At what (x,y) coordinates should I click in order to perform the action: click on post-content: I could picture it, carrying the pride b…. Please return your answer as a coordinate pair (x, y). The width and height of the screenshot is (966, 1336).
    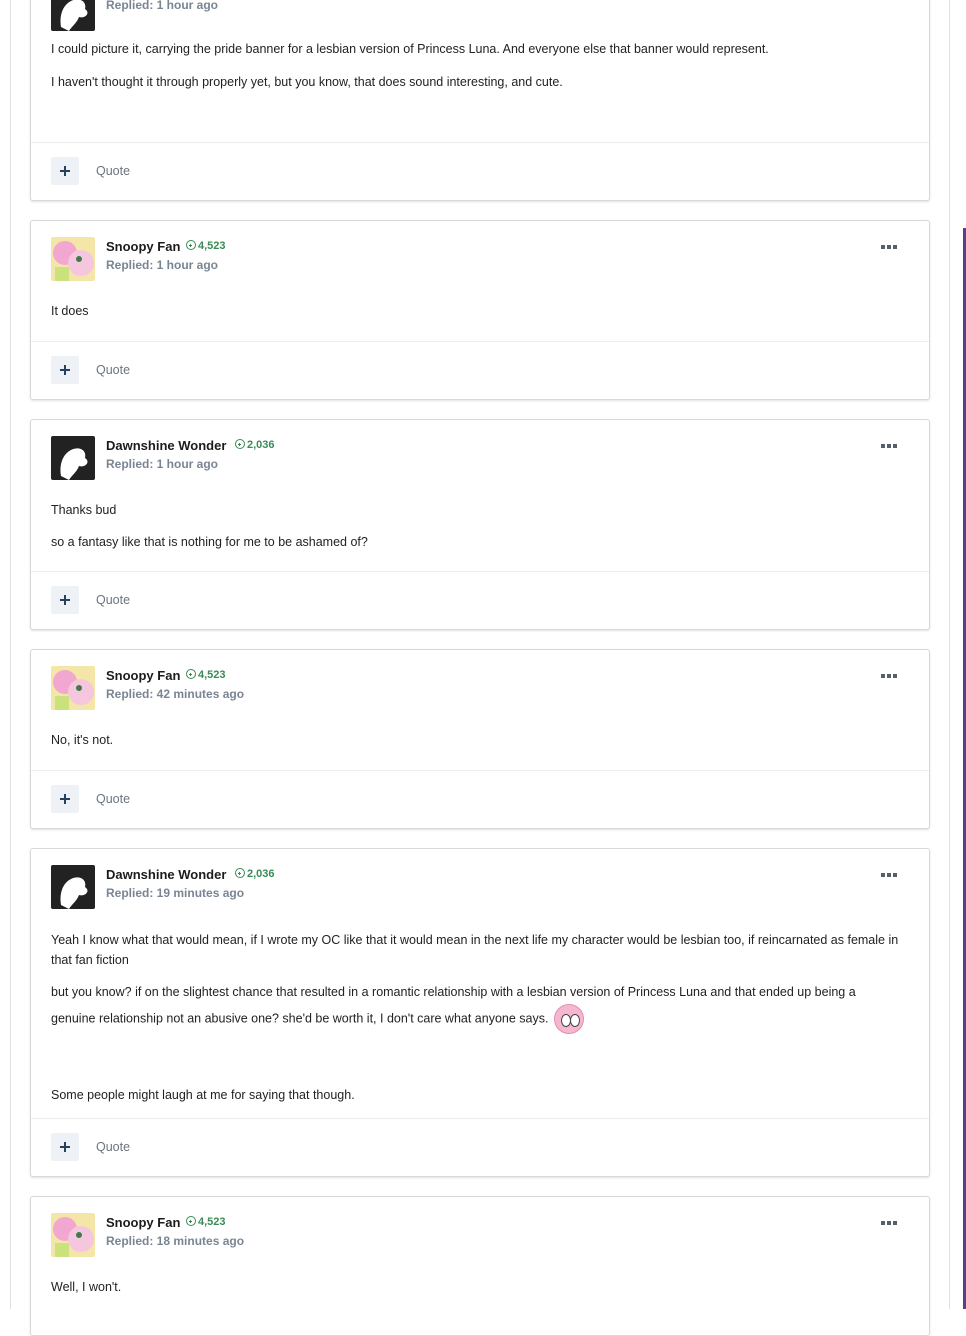
    Looking at the image, I should click on (410, 65).